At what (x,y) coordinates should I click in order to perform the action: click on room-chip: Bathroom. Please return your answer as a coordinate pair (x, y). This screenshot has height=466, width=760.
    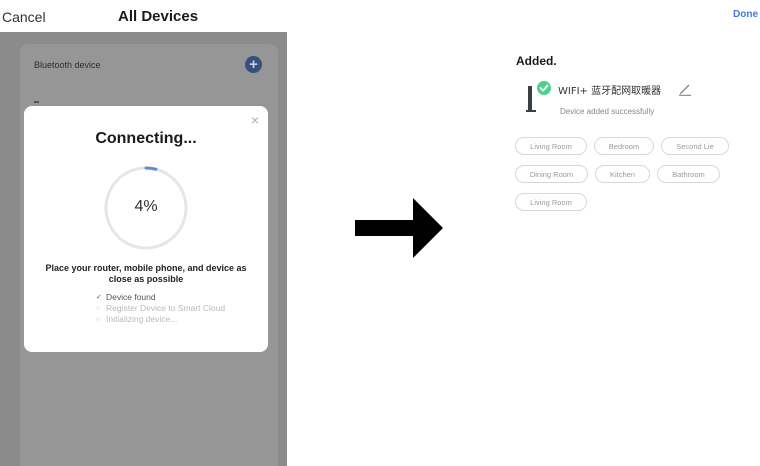
    Looking at the image, I should click on (688, 174).